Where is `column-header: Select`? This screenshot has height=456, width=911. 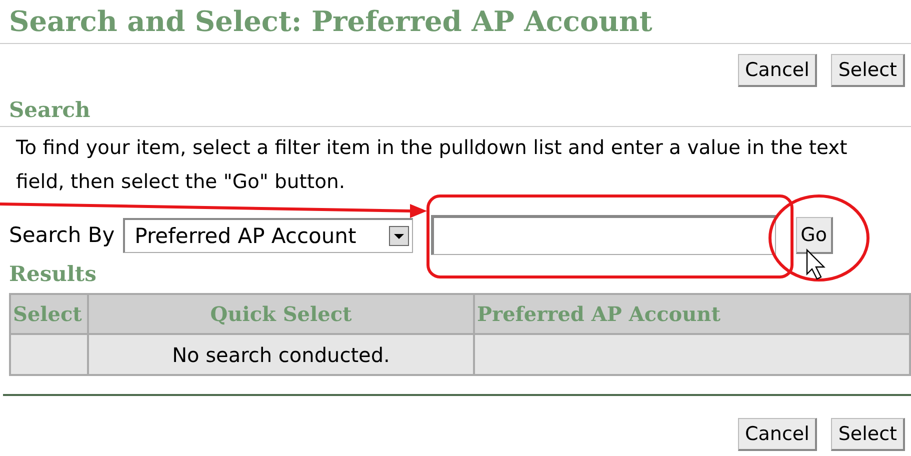 column-header: Select is located at coordinates (49, 314).